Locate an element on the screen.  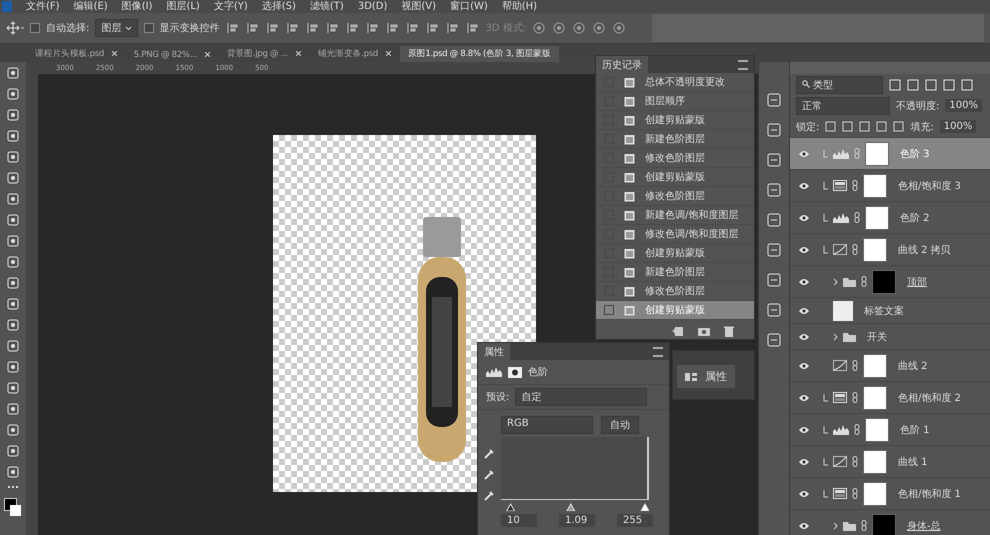
auto-select-checkbox is located at coordinates (35, 28).